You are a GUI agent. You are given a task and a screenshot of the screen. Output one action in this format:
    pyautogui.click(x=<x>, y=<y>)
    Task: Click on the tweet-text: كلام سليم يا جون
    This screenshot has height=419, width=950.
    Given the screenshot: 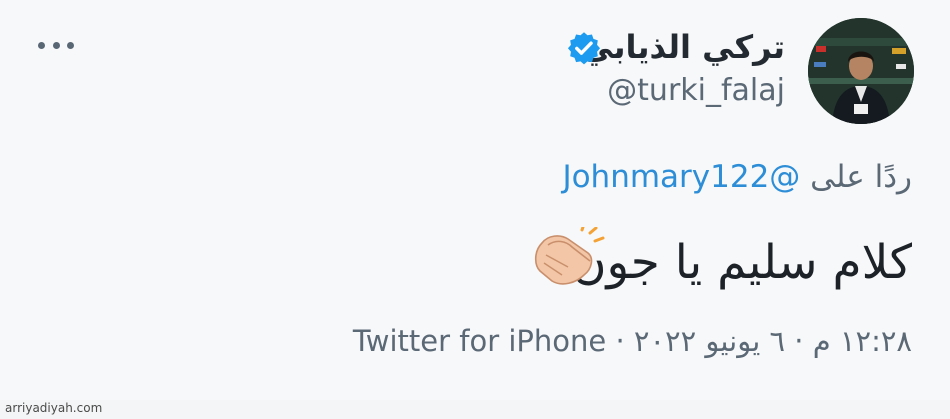 What is the action you would take?
    pyautogui.click(x=742, y=262)
    